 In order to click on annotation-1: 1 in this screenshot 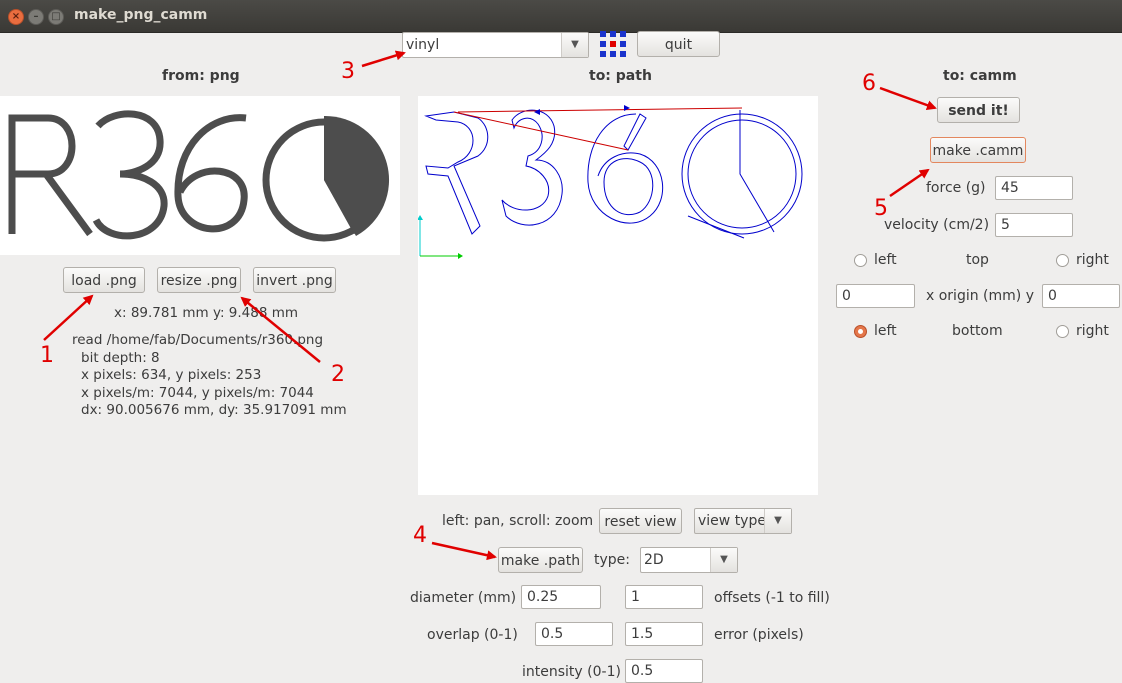, I will do `click(47, 355)`.